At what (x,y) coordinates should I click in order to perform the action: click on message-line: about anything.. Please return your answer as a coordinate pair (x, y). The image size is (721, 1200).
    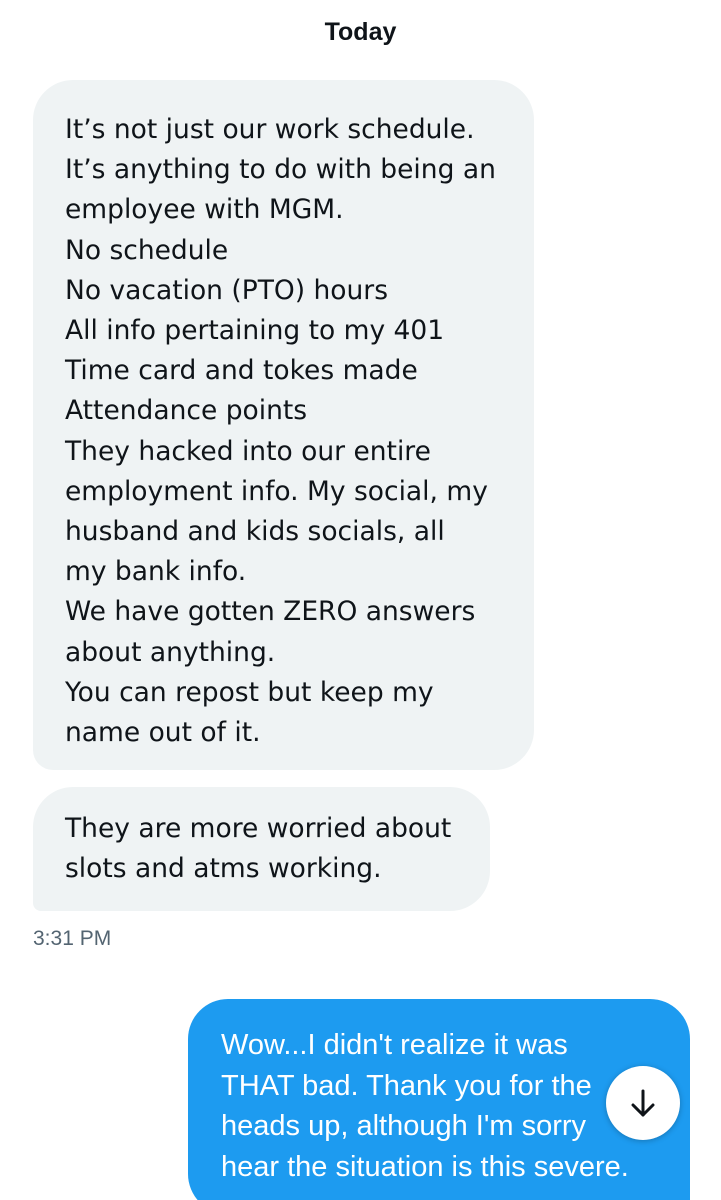
    Looking at the image, I should click on (170, 652).